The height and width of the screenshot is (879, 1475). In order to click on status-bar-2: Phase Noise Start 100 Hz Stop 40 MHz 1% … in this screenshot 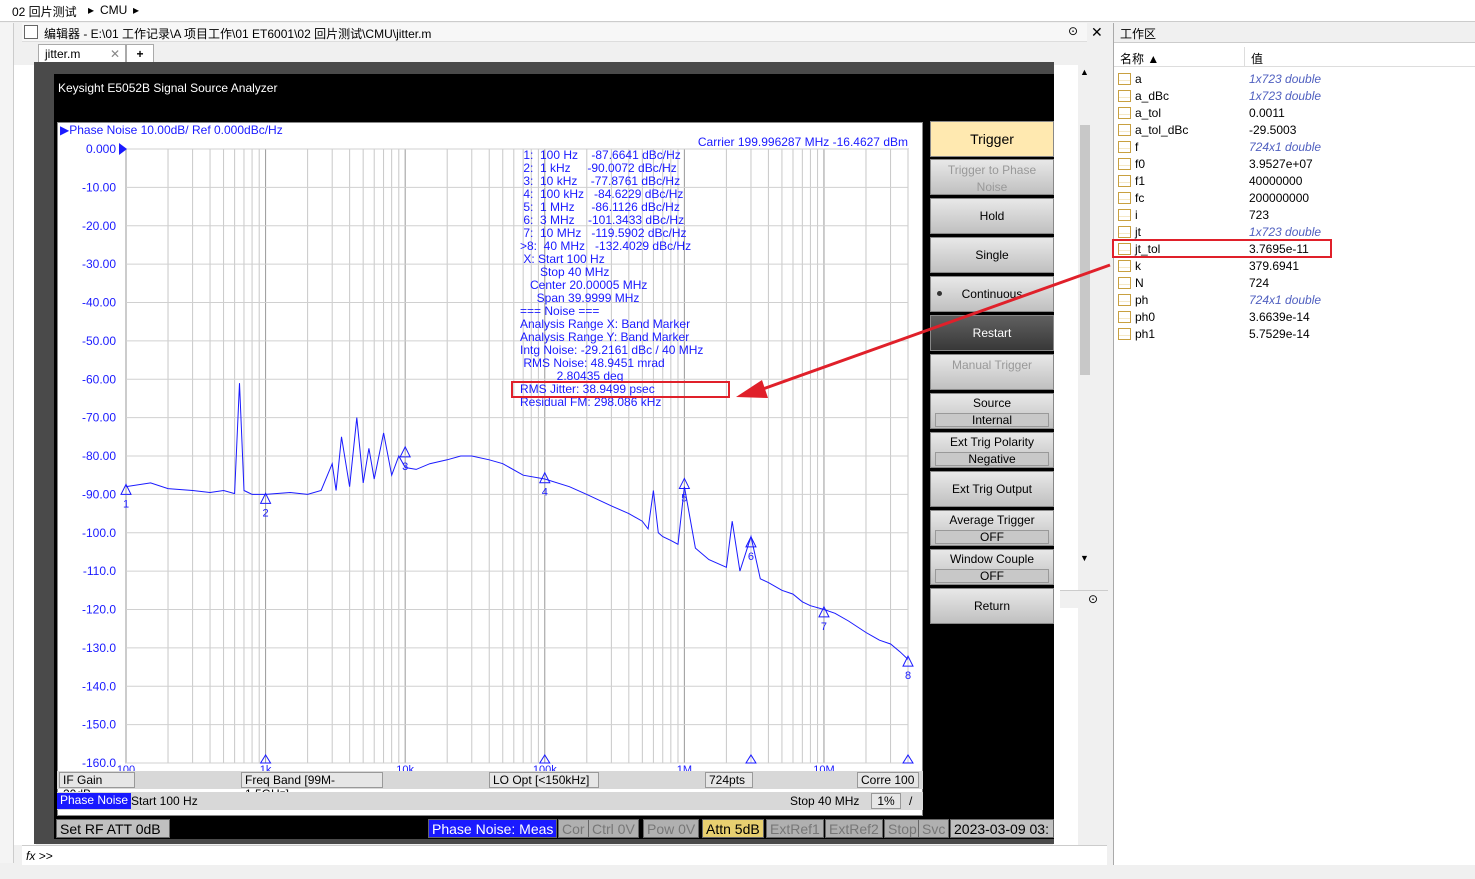, I will do `click(490, 801)`.